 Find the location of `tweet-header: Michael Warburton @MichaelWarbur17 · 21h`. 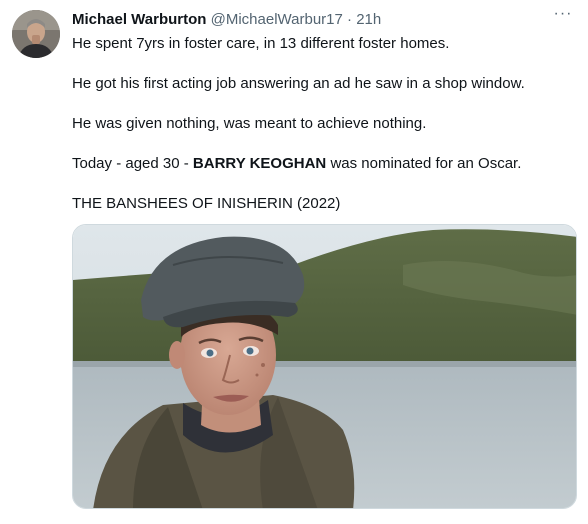

tweet-header: Michael Warburton @MichaelWarbur17 · 21h is located at coordinates (310, 20).